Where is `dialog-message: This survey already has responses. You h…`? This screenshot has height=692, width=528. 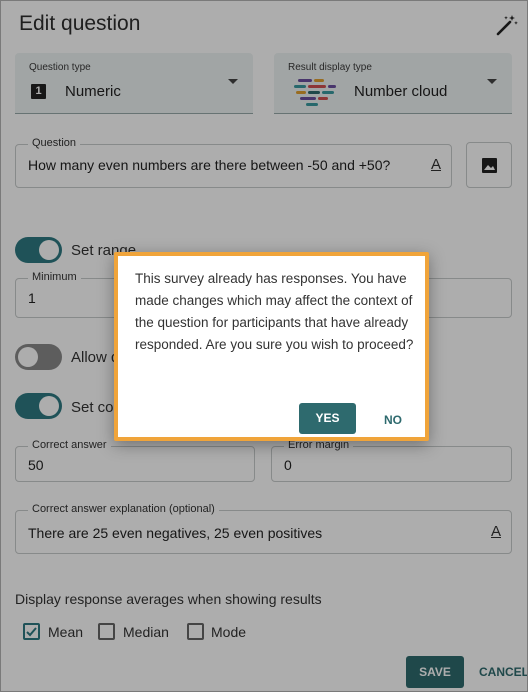 dialog-message: This survey already has responses. You h… is located at coordinates (274, 311).